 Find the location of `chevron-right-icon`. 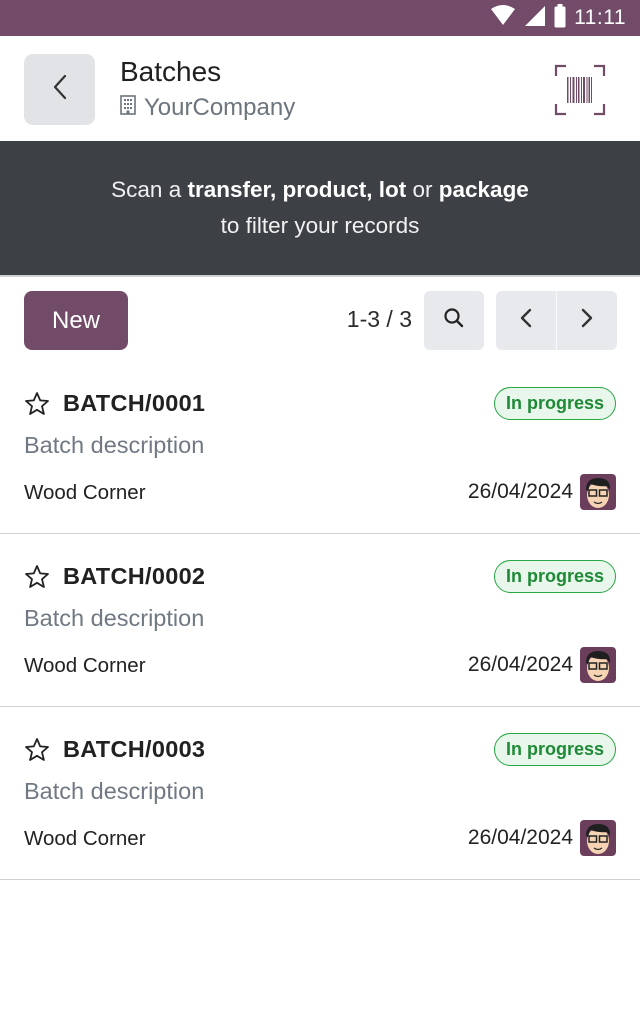

chevron-right-icon is located at coordinates (587, 320).